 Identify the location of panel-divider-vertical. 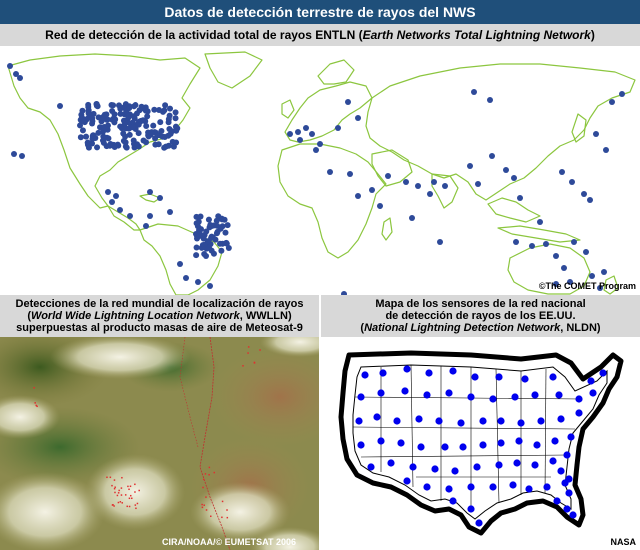
(320, 422).